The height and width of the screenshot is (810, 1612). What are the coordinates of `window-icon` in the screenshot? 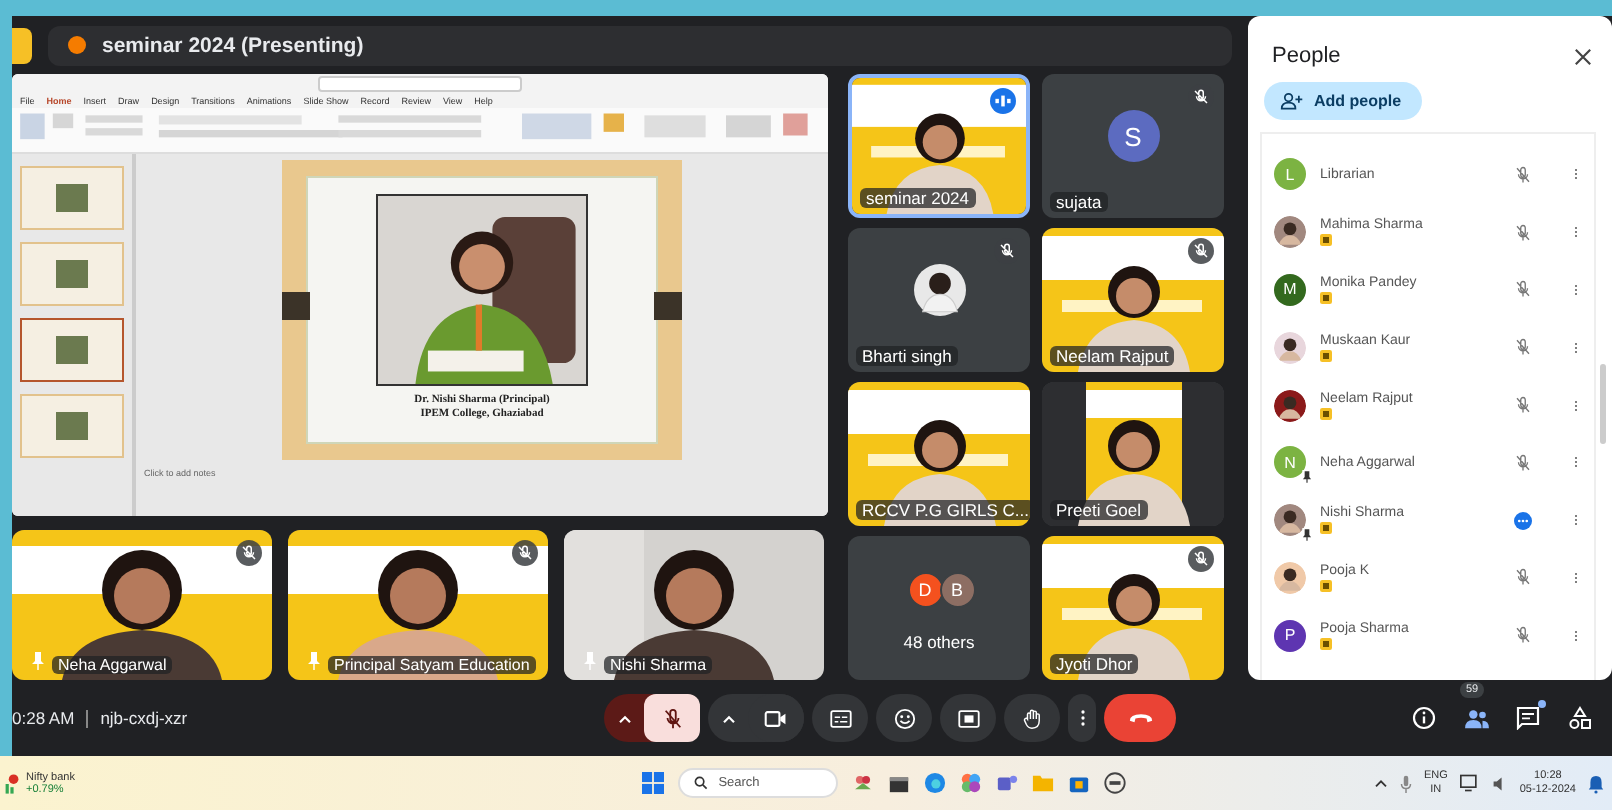 It's located at (899, 783).